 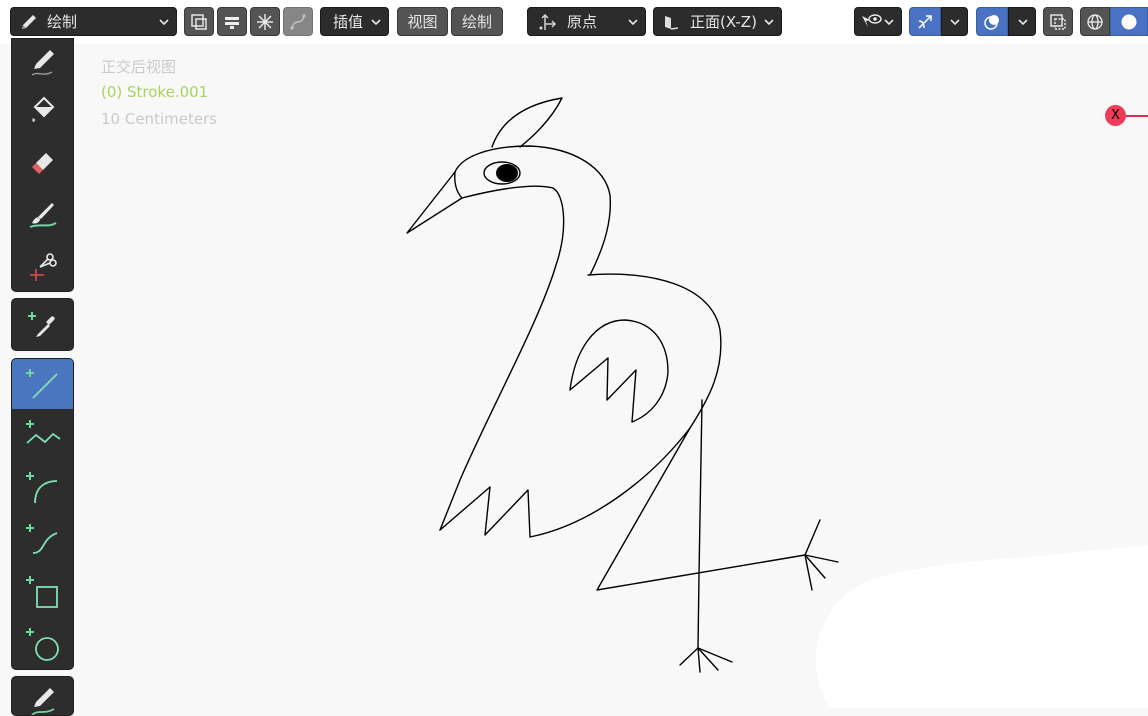 I want to click on cutter-scissors-icon, so click(x=43, y=266).